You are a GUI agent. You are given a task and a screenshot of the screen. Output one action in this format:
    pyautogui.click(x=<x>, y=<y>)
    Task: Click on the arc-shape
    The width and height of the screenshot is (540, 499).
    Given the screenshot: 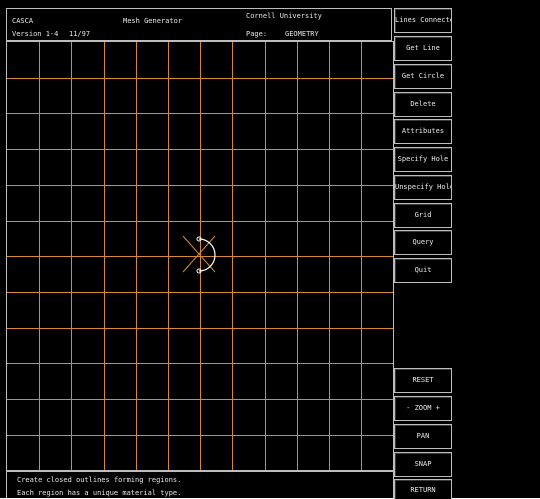 What is the action you would take?
    pyautogui.click(x=207, y=255)
    